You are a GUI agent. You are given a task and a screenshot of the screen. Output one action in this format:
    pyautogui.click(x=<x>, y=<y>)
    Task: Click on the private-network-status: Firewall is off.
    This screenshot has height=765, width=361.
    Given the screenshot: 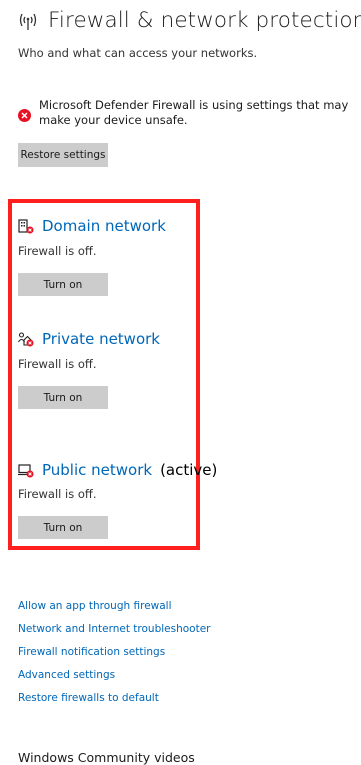 What is the action you would take?
    pyautogui.click(x=57, y=364)
    